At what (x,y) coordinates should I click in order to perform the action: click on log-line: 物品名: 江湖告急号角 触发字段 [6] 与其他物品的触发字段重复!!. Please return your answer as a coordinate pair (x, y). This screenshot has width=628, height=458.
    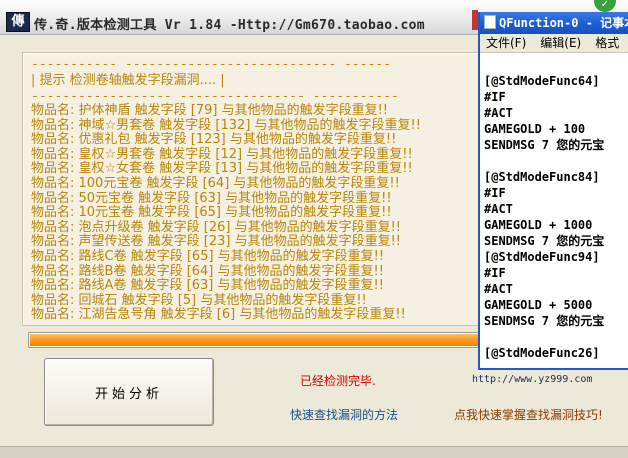
    Looking at the image, I should click on (218, 315).